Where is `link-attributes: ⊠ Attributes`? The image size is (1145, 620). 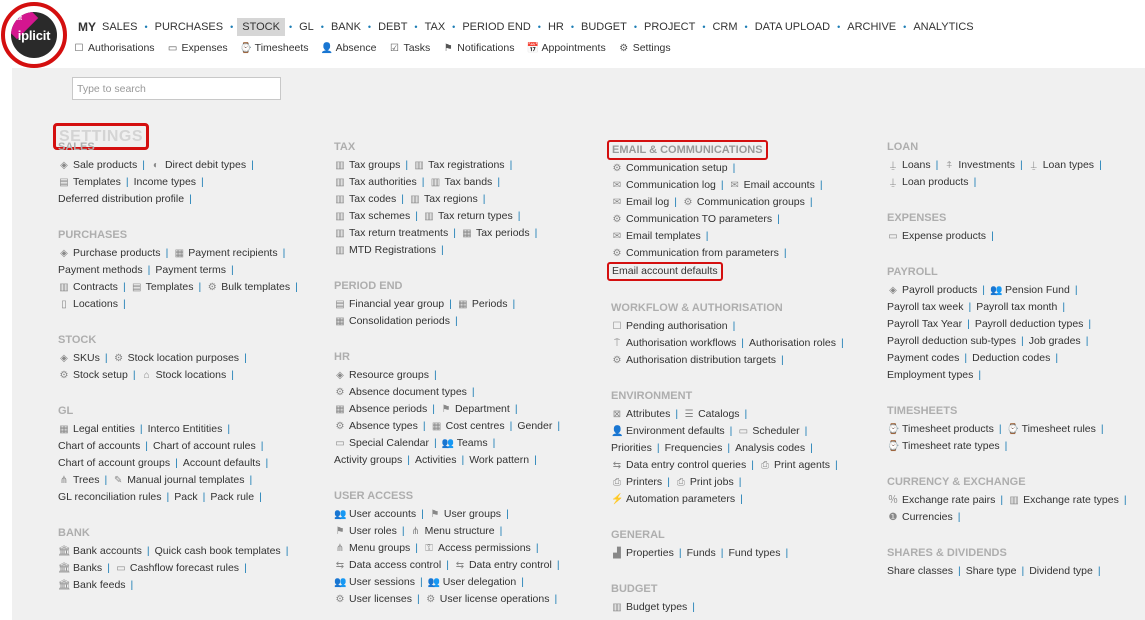 link-attributes: ⊠ Attributes is located at coordinates (641, 414).